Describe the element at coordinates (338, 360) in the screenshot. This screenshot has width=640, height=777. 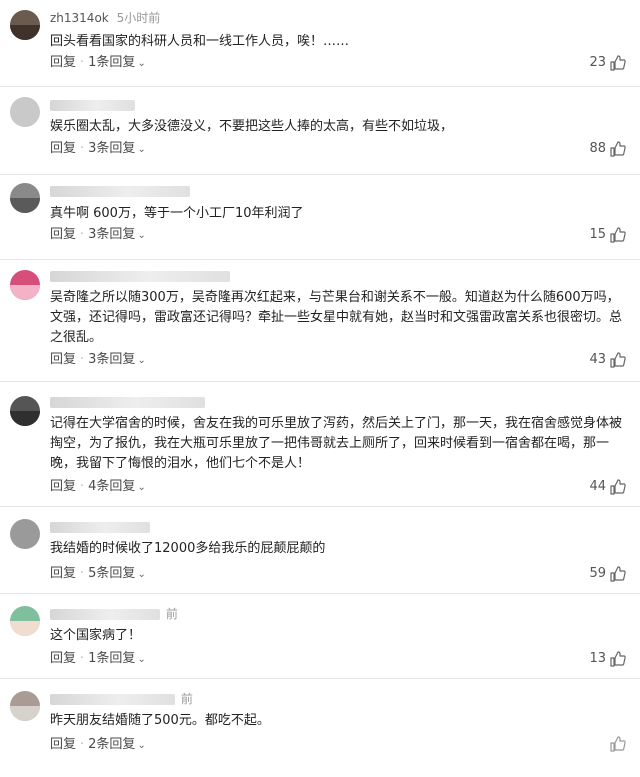
I see `comment-footer: 回复 · 3条回复 ⌄ 43` at that location.